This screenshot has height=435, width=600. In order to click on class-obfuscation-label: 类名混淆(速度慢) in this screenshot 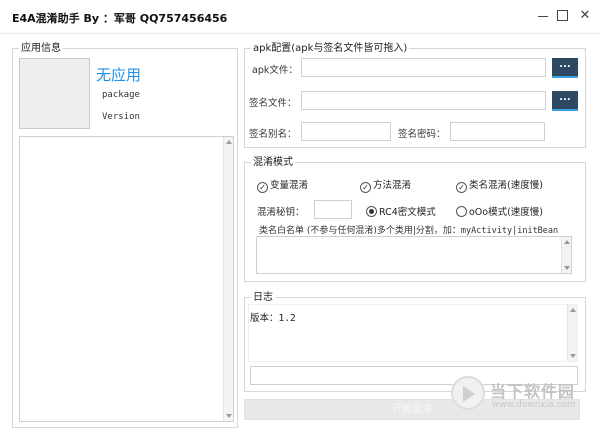, I will do `click(506, 185)`.